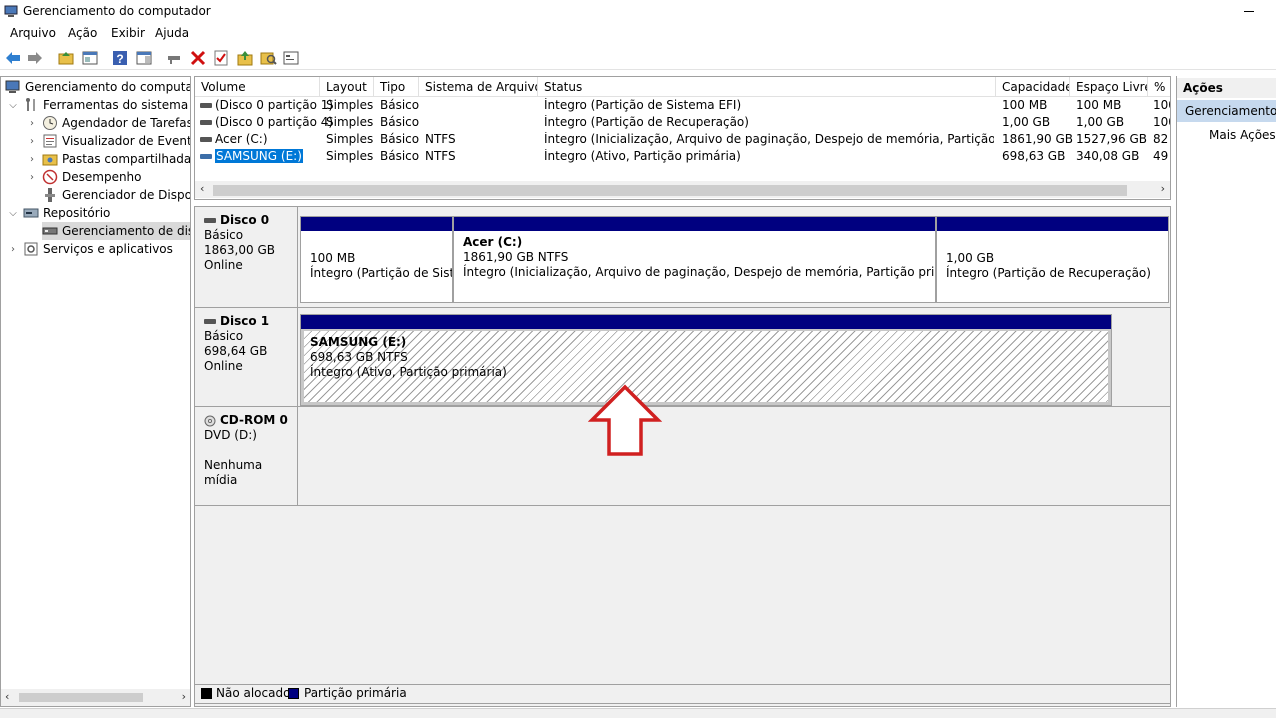  Describe the element at coordinates (31, 105) in the screenshot. I see `tools-icon` at that location.